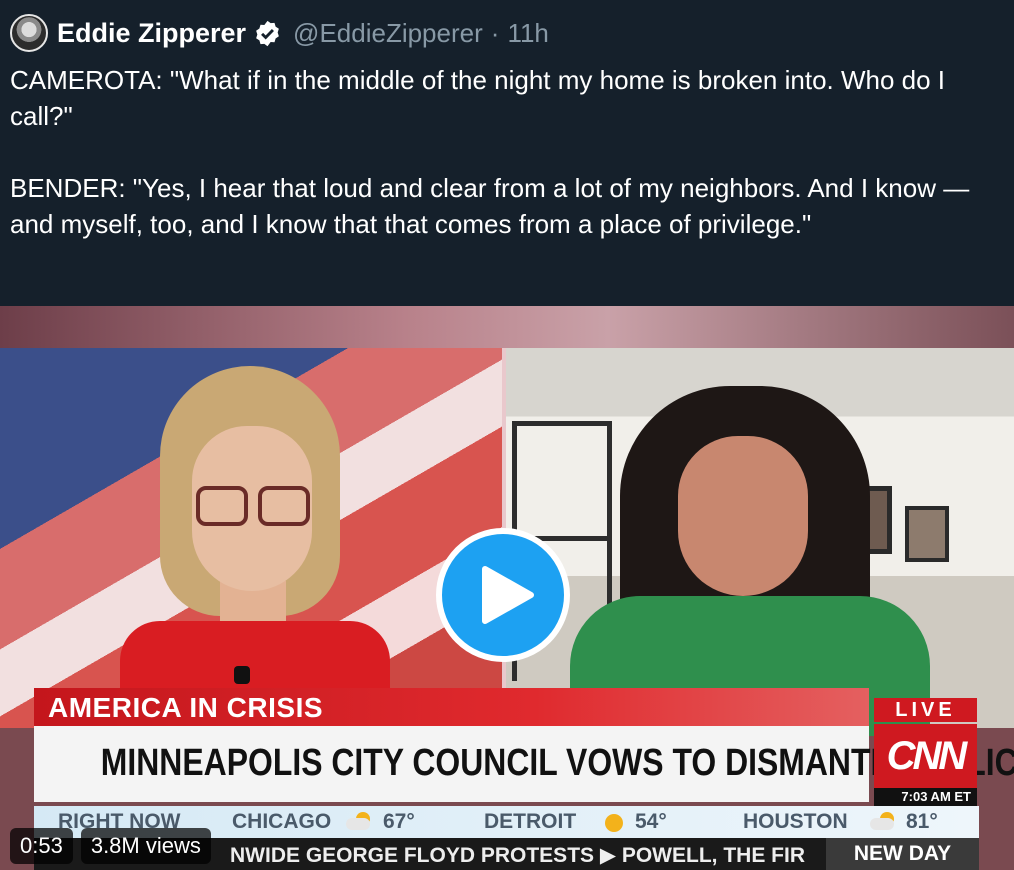  What do you see at coordinates (902, 854) in the screenshot?
I see `show-name: NEW DAY` at bounding box center [902, 854].